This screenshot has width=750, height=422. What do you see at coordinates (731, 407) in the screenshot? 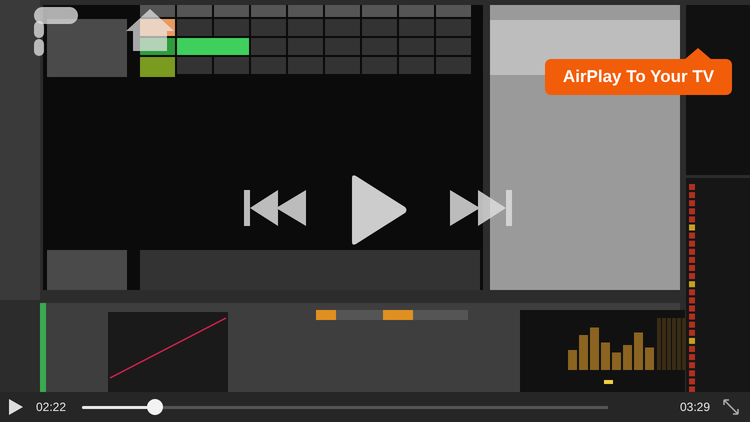
I see `fullscreen-icon` at bounding box center [731, 407].